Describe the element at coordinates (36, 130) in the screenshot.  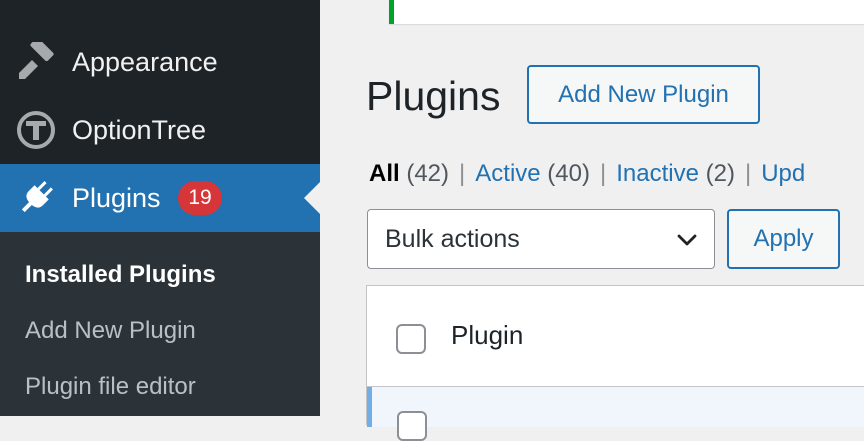
I see `optiontree-logo-icon` at that location.